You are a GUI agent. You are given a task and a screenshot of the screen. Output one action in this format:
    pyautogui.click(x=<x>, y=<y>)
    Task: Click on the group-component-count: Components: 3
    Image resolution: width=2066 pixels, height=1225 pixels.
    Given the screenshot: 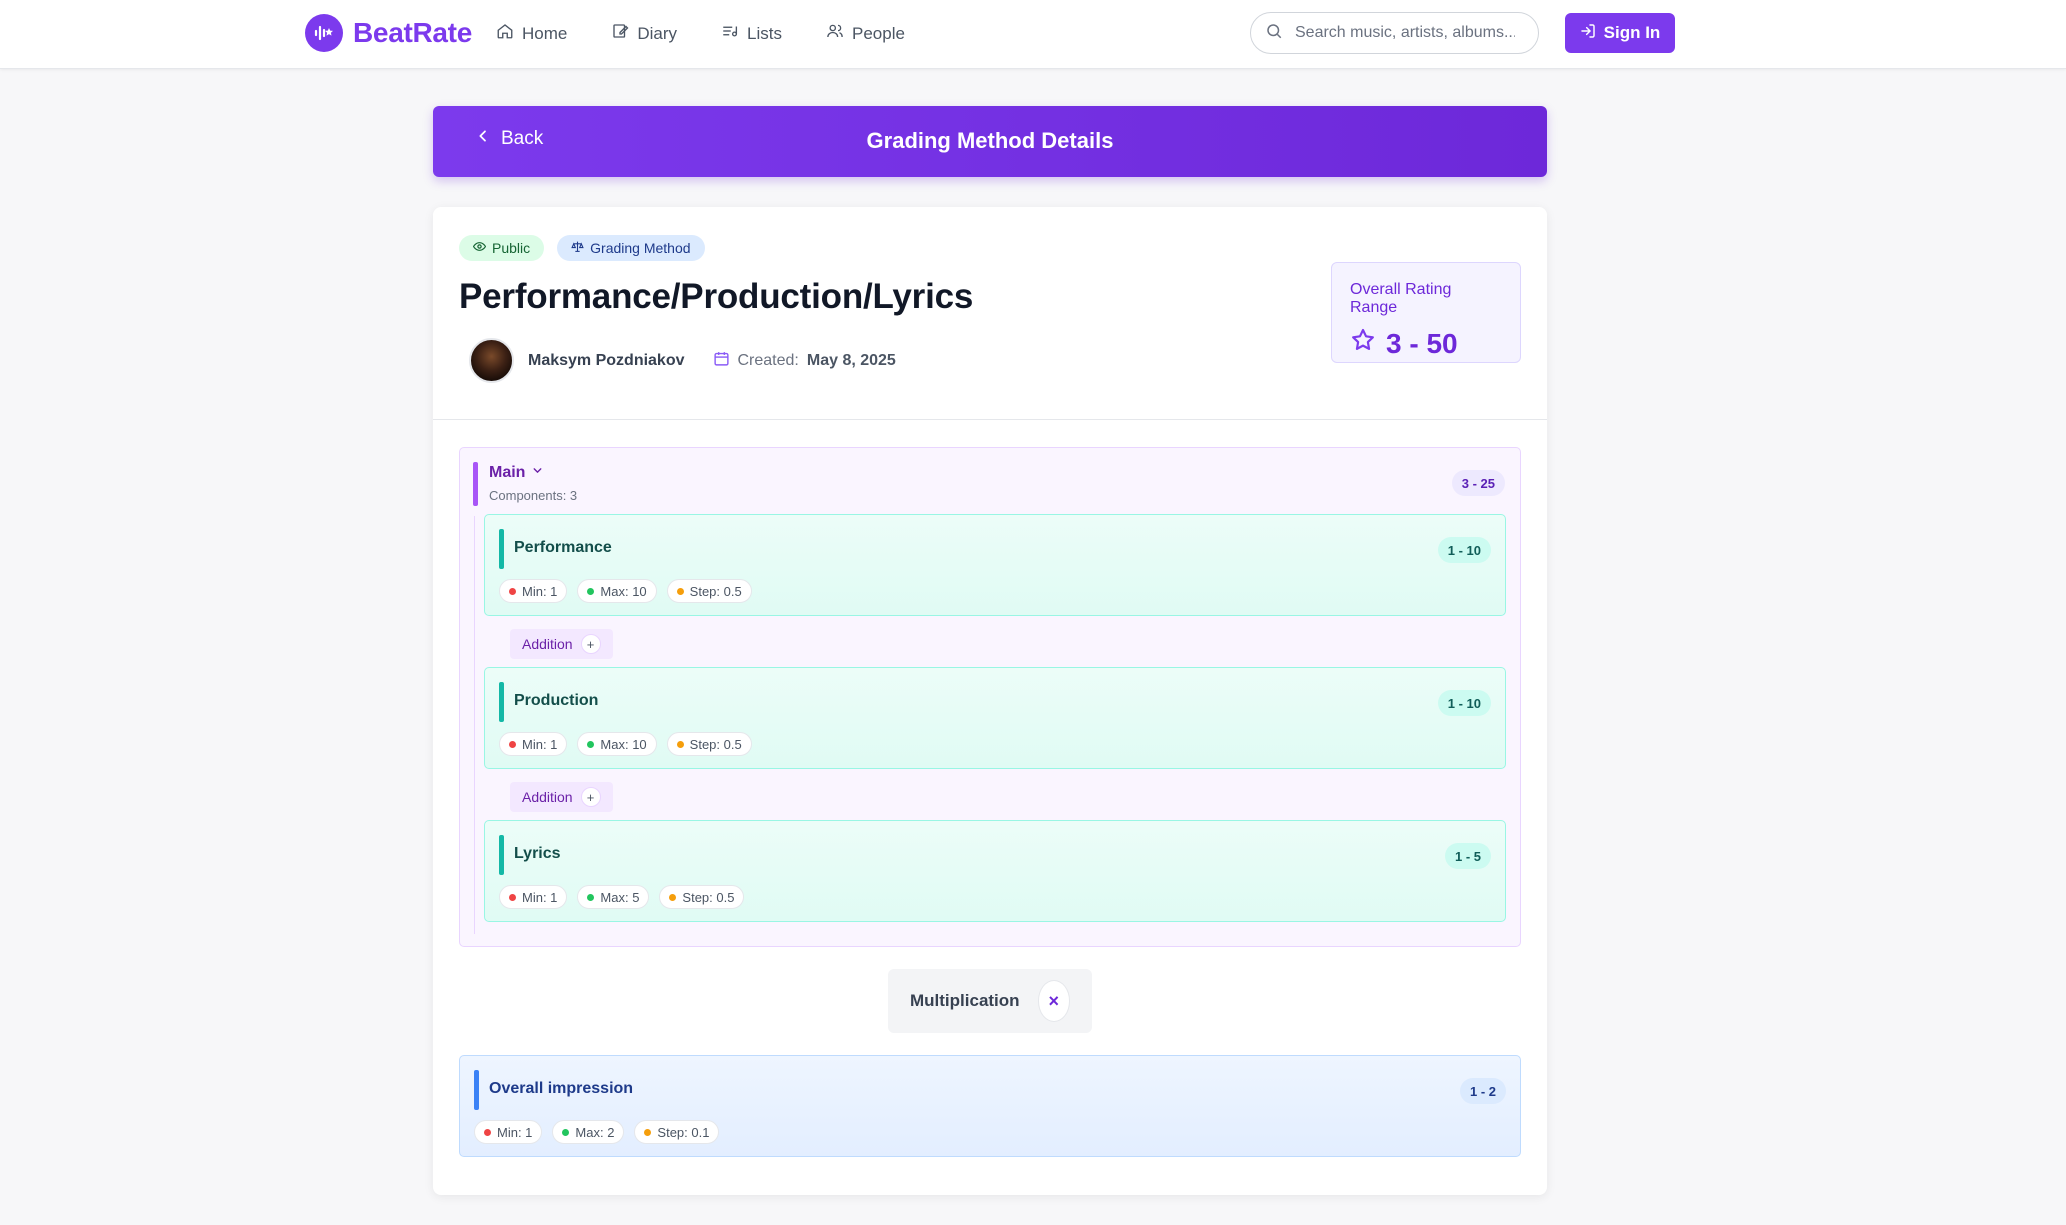 What is the action you would take?
    pyautogui.click(x=533, y=495)
    